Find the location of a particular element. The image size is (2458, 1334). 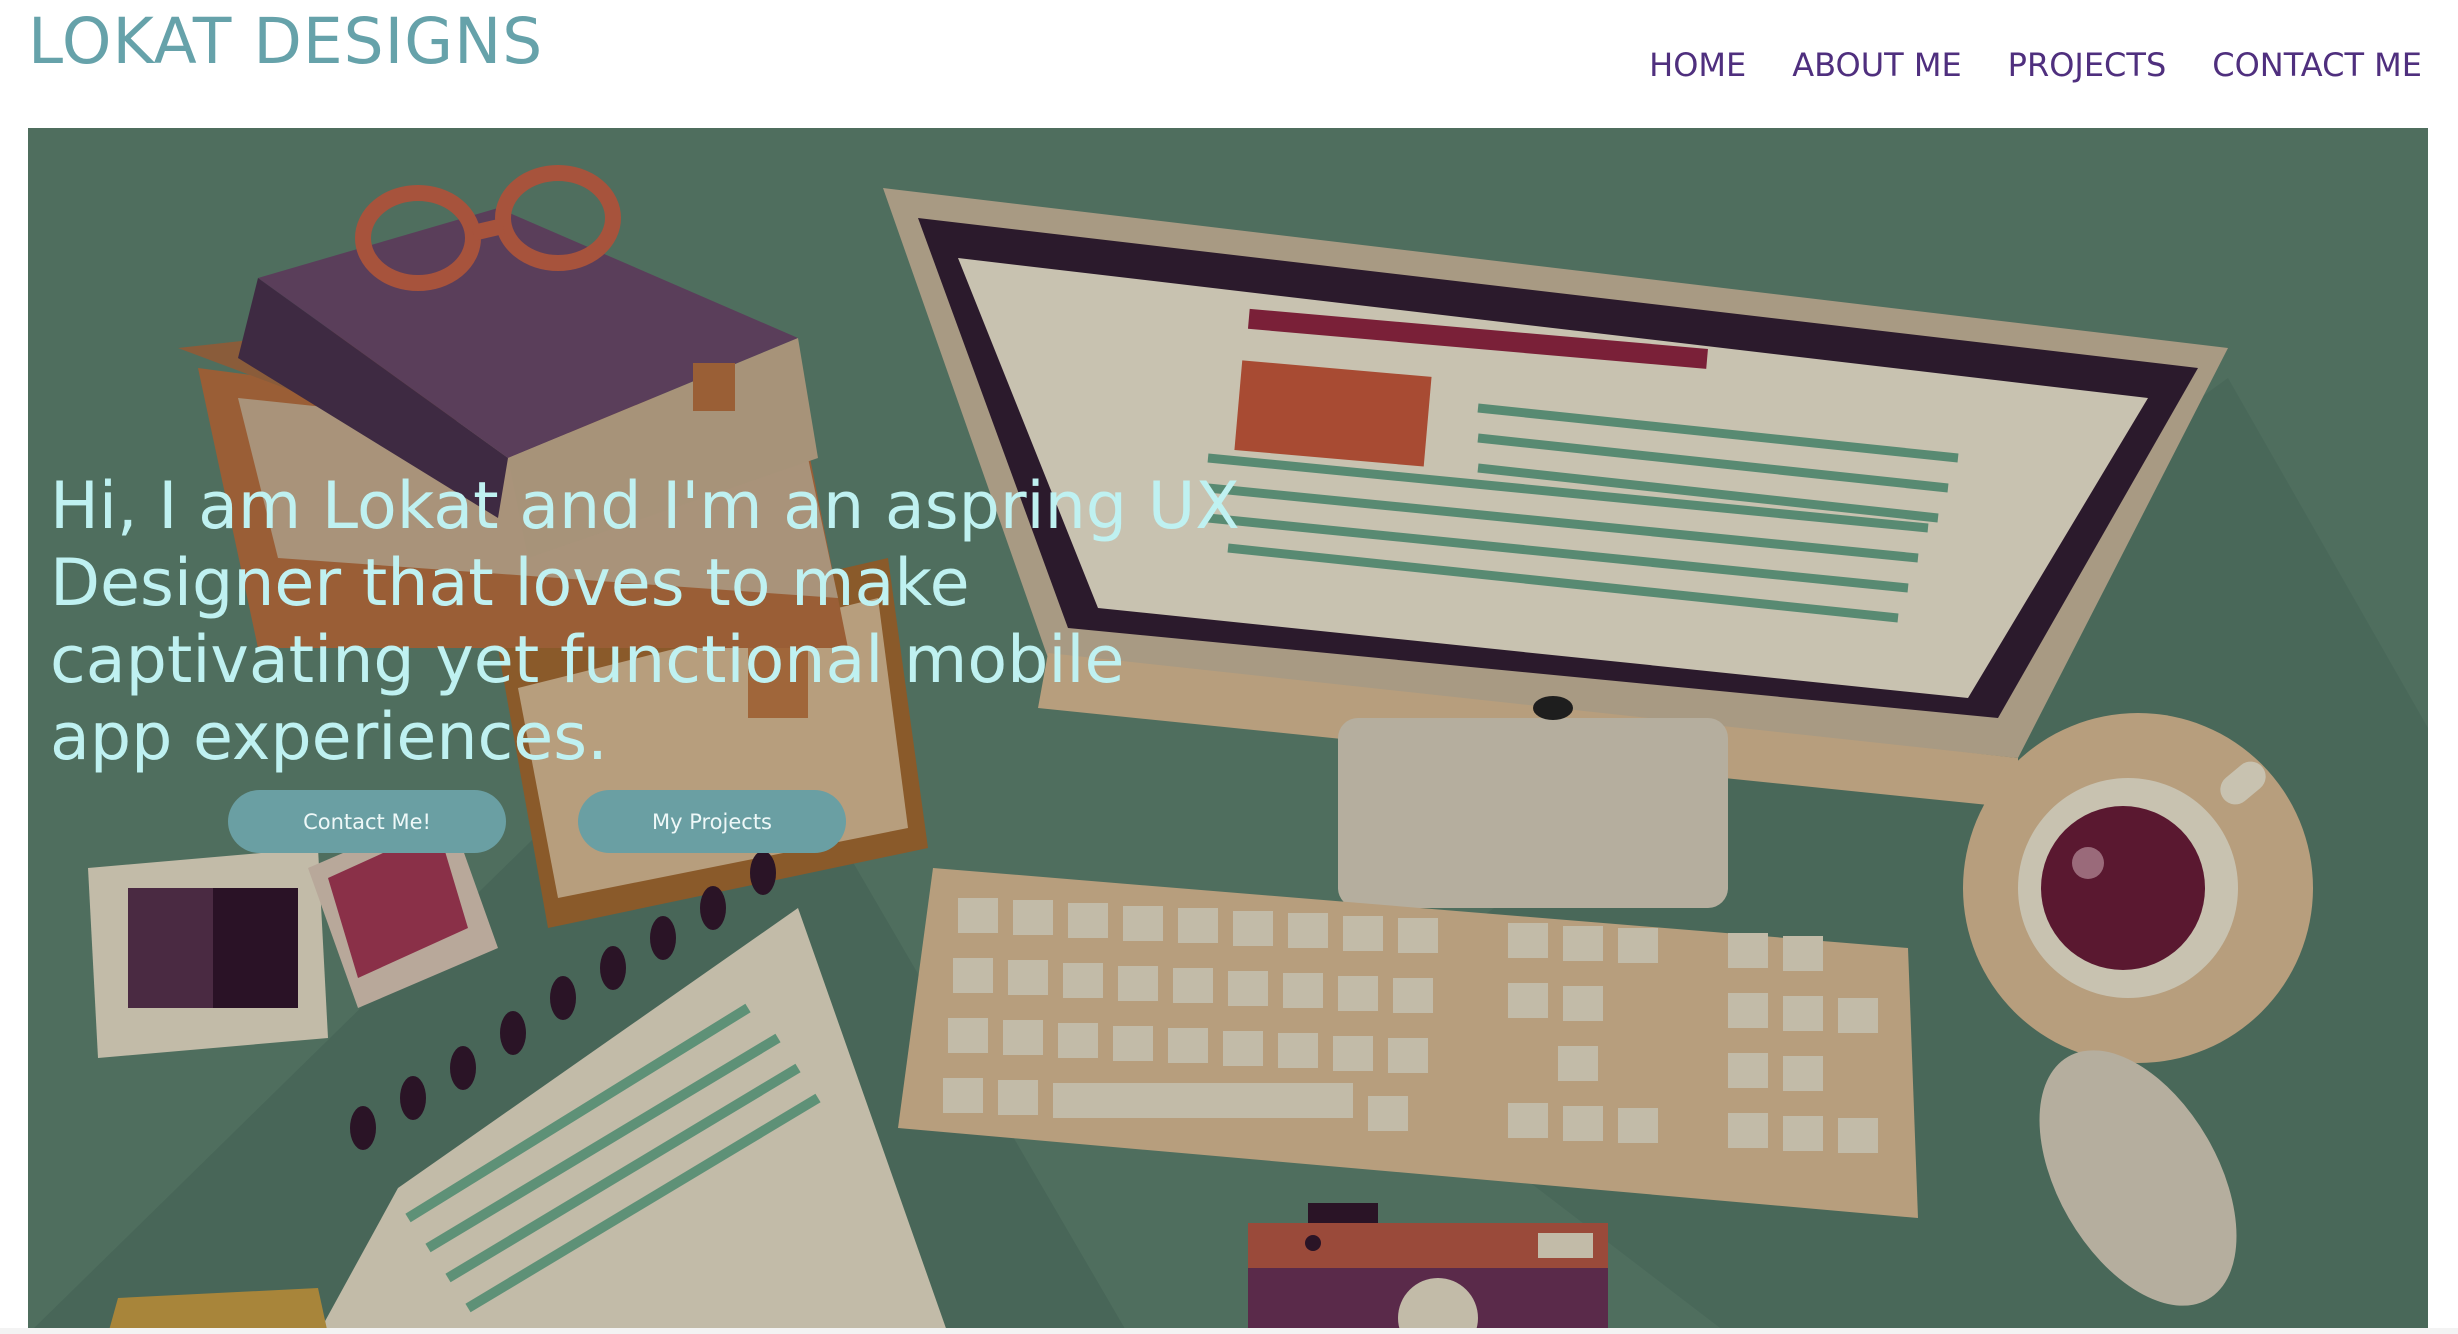

illustration-camera is located at coordinates (1428, 1268).